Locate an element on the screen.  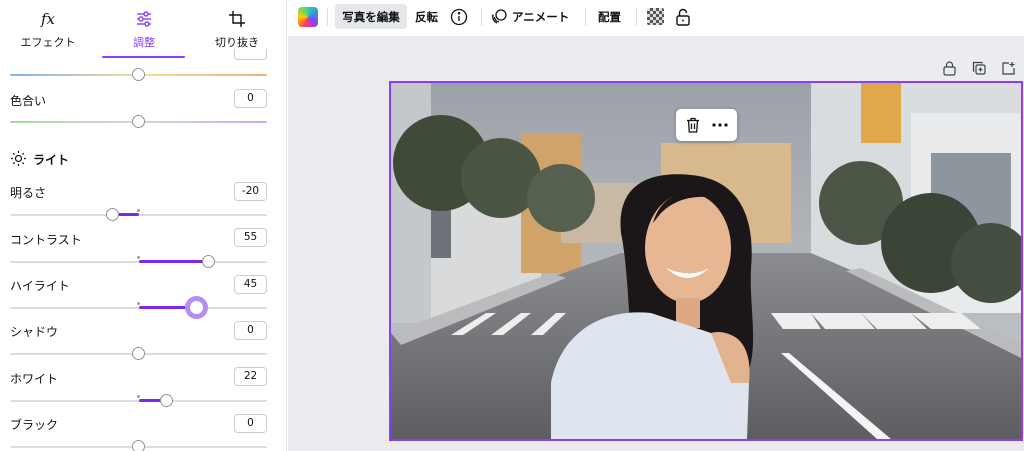
tint-value-input: 0 is located at coordinates (250, 98).